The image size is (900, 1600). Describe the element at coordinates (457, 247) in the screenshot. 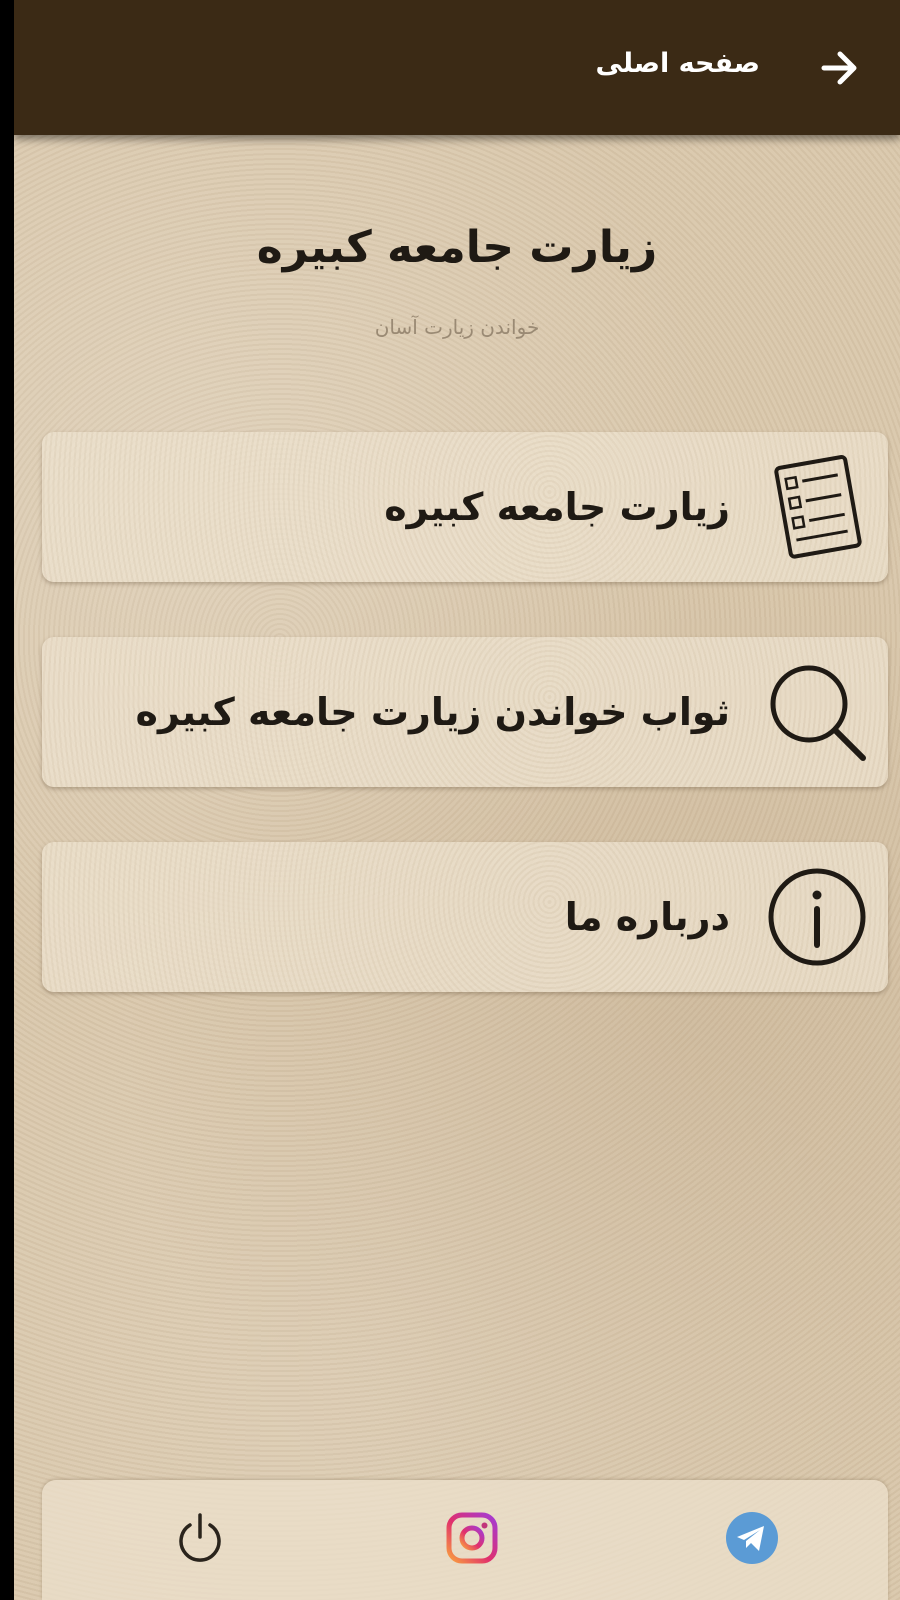

I see `page-title: زیارت جامعه کبیره` at that location.